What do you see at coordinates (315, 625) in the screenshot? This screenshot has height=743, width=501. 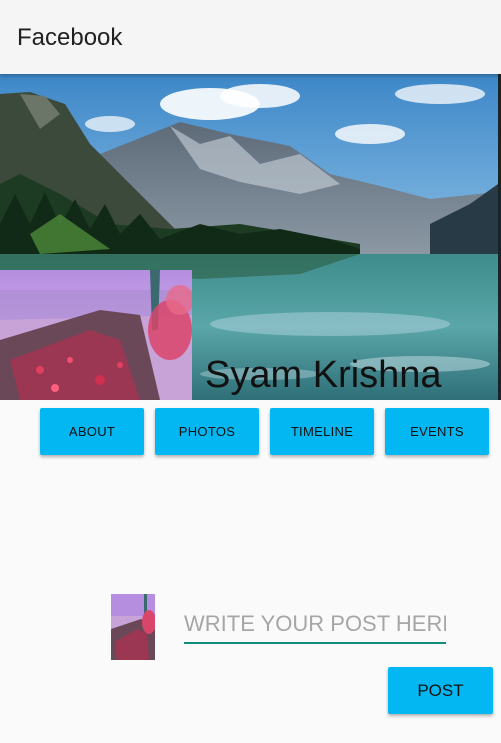 I see `post-input` at bounding box center [315, 625].